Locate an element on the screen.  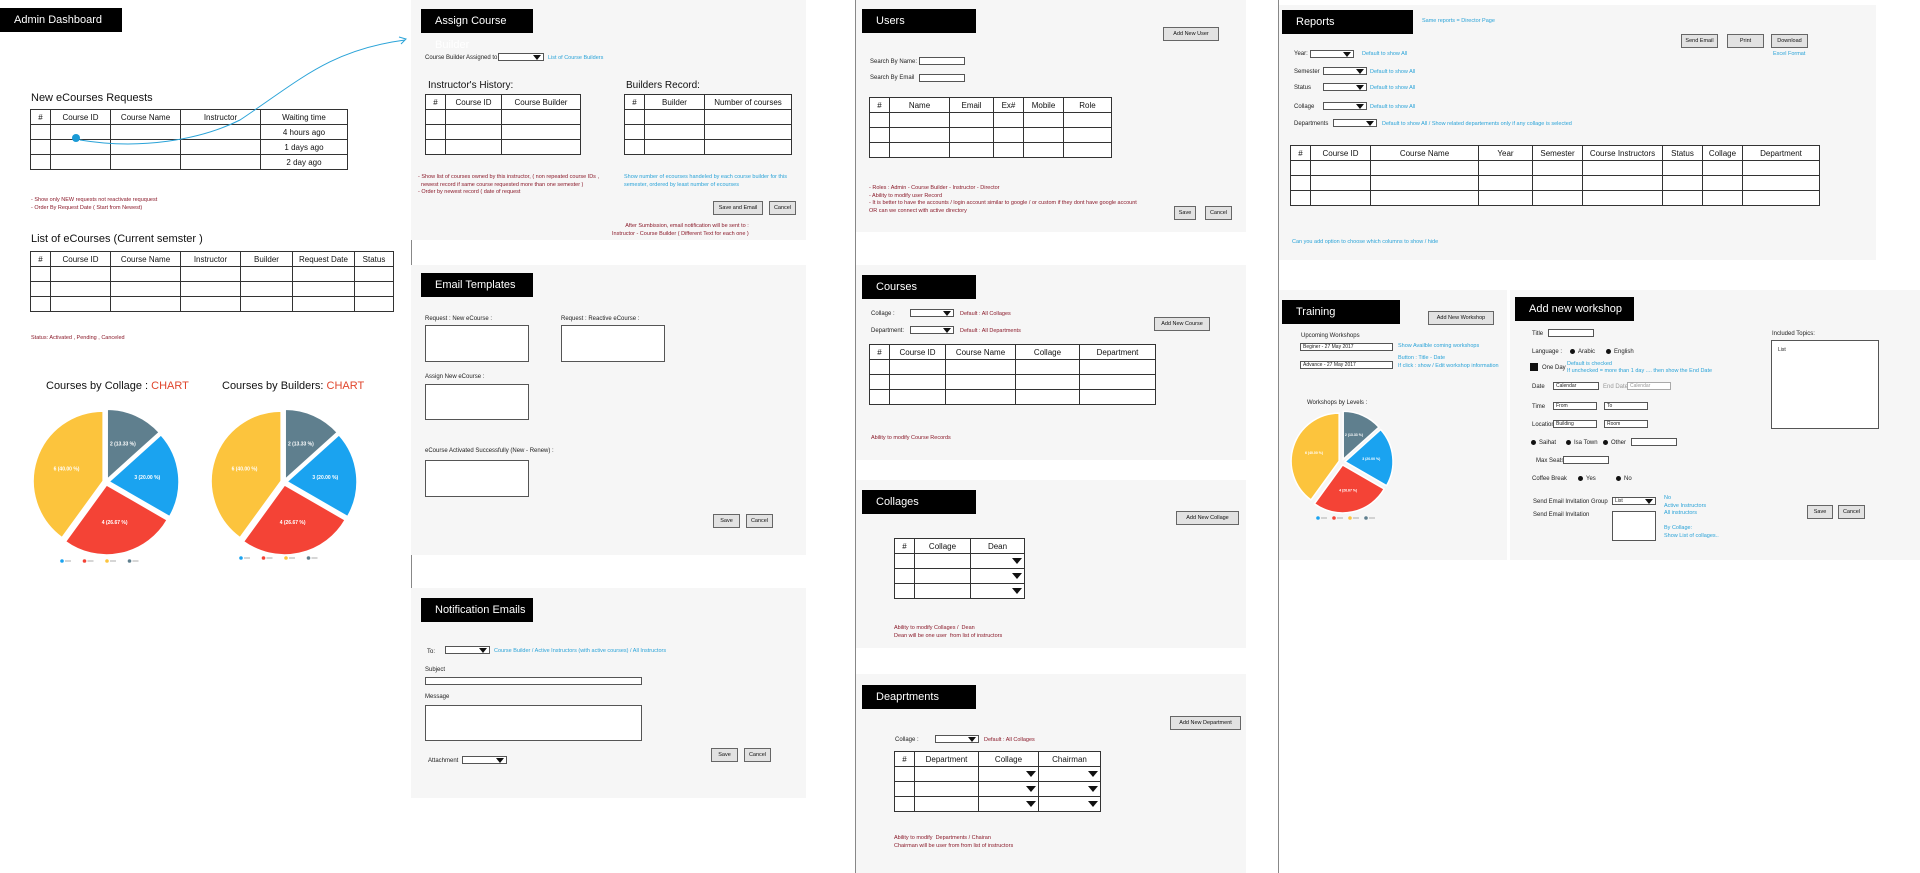
end-date-calendar: Calendar is located at coordinates (1649, 386).